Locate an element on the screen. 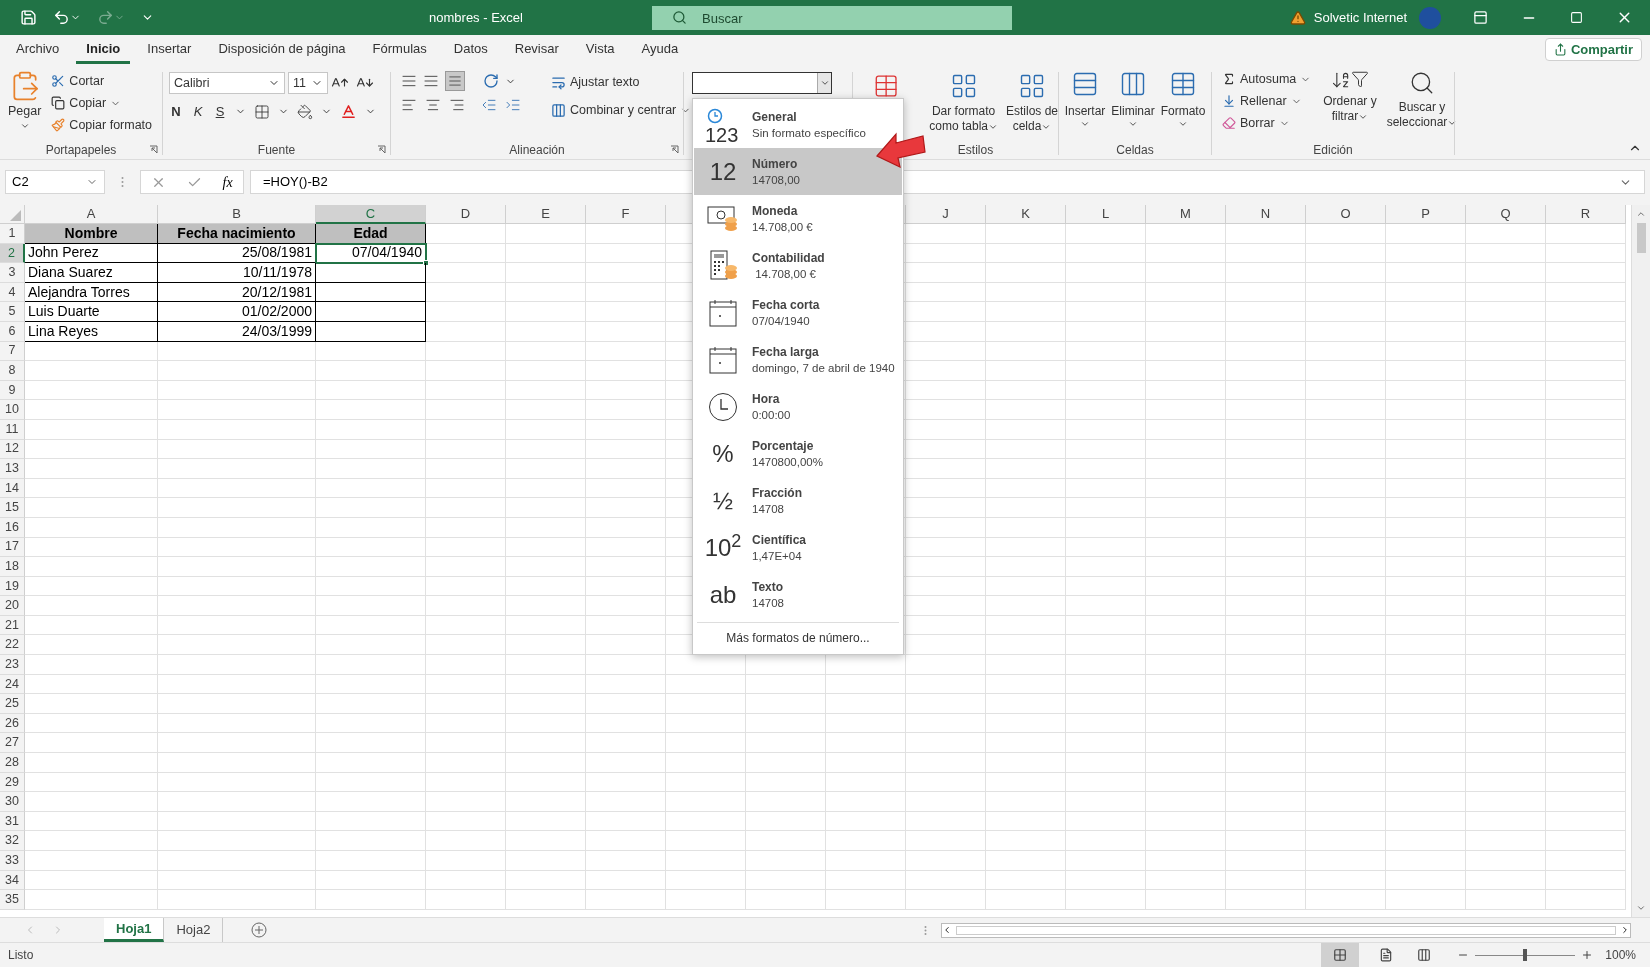  fill-handle is located at coordinates (426, 263).